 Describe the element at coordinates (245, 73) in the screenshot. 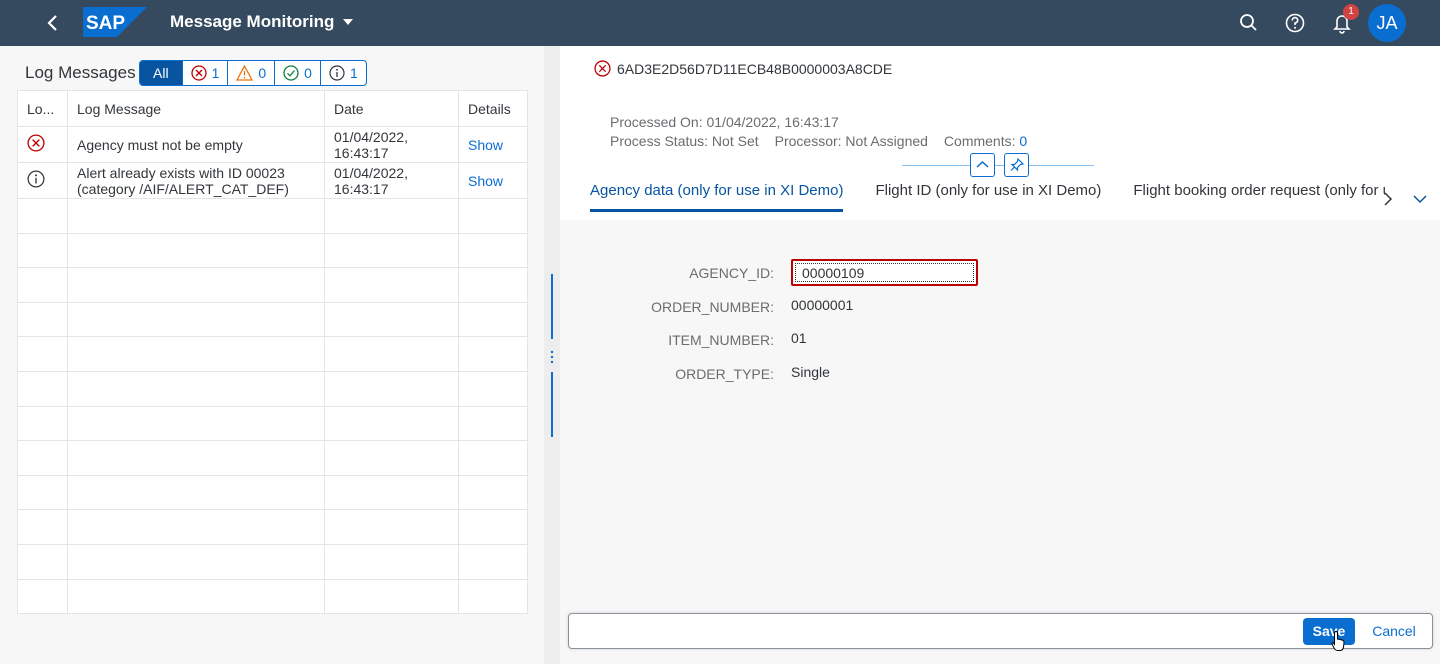

I see `warning-icon` at that location.